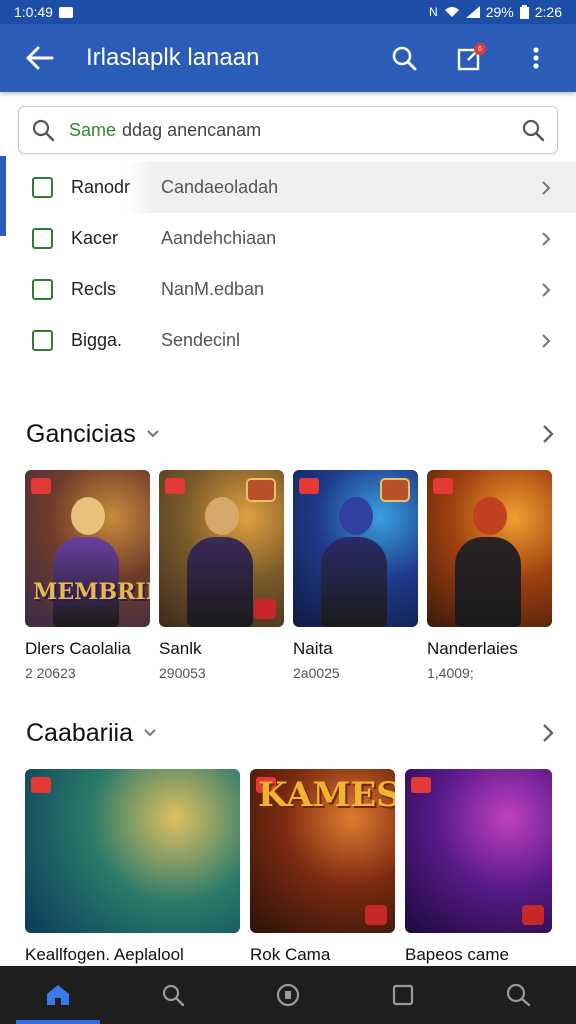 Image resolution: width=576 pixels, height=1024 pixels. I want to click on nav-explore, so click(288, 995).